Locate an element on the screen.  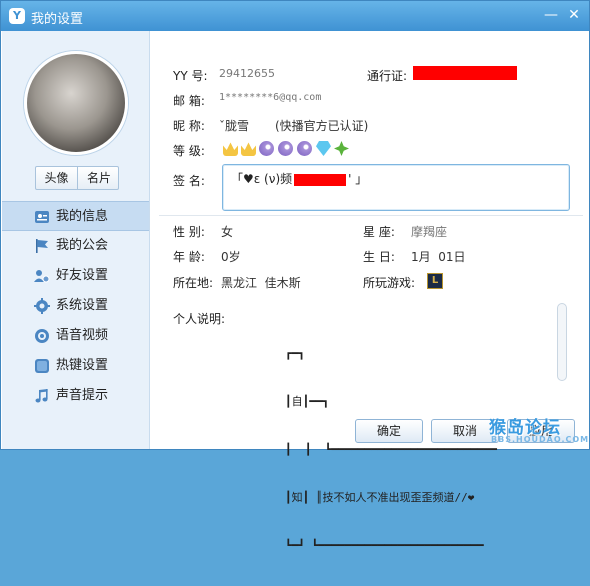
sidebar-item-hotkey-settings: 热键设置 is located at coordinates (75, 366).